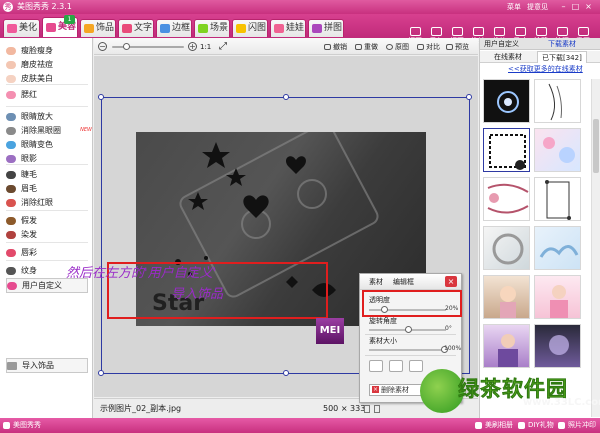  I want to click on material-thumb-selected, so click(506, 150).